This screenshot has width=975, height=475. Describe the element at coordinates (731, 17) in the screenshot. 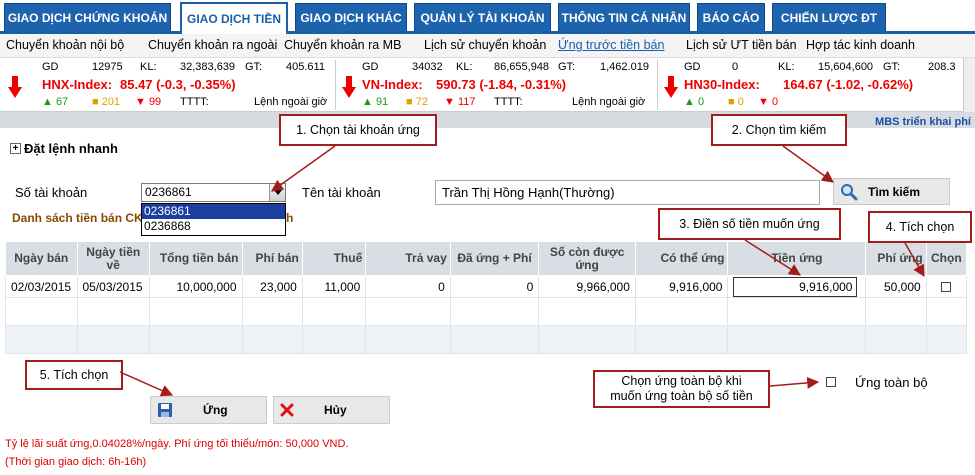

I see `tab-bao-cao: BÁO CÁO` at that location.